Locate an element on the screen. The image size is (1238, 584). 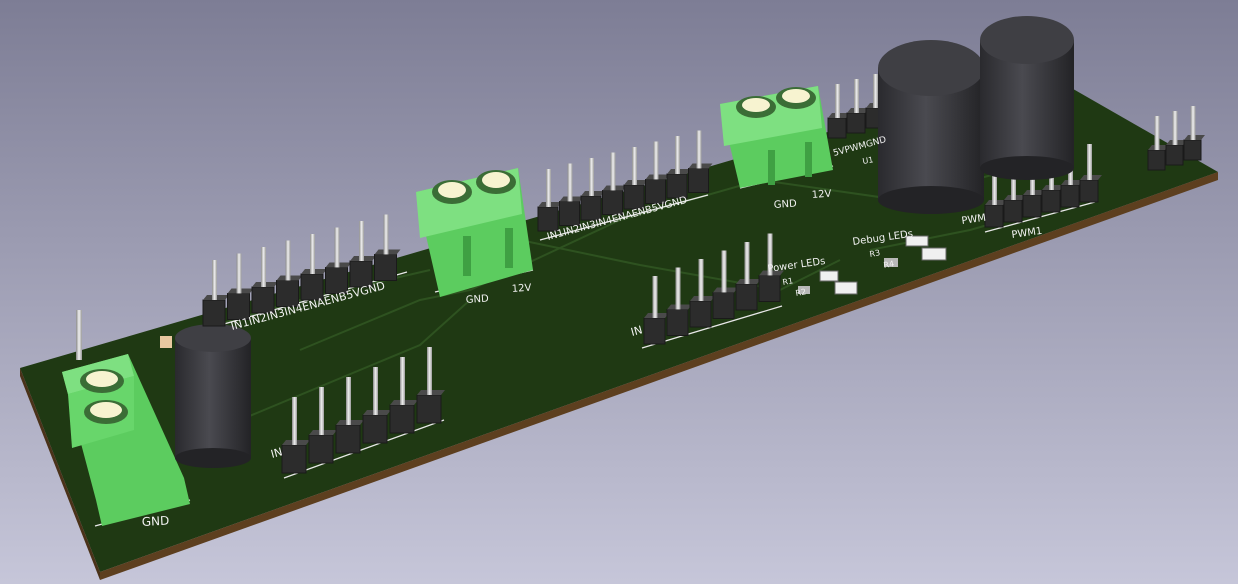
silk-terminal2-12v: 12V is located at coordinates (821, 195).